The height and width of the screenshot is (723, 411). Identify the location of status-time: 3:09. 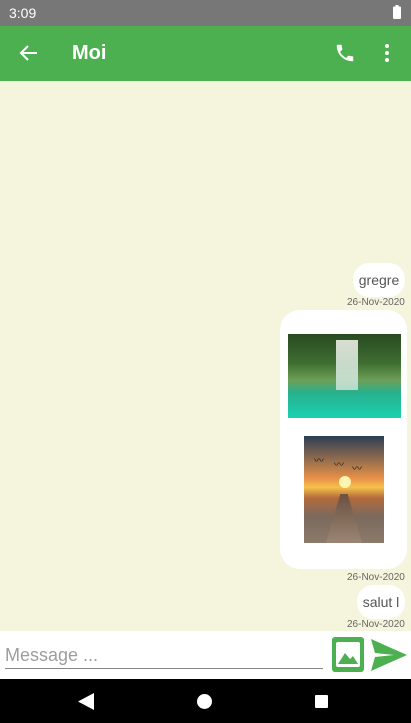
(23, 13).